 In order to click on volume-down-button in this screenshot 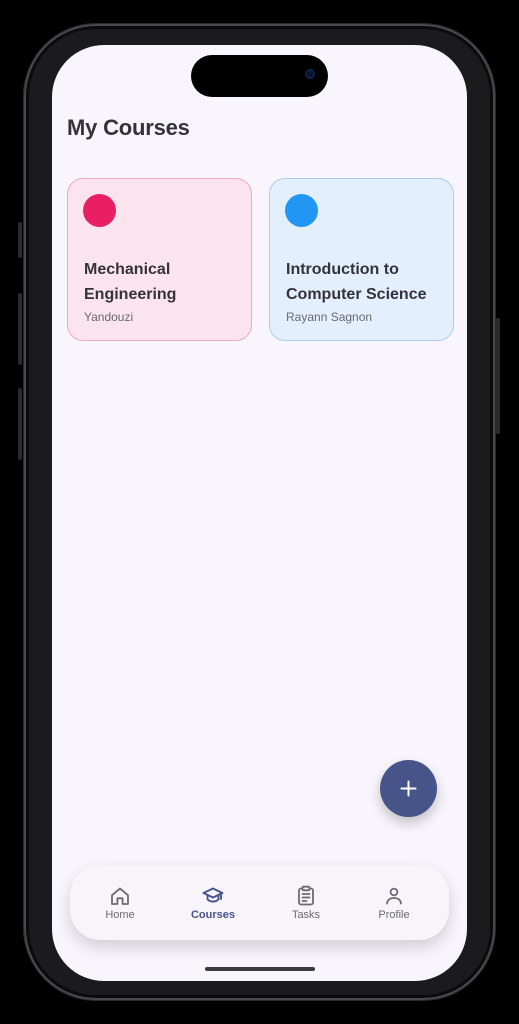, I will do `click(20, 424)`.